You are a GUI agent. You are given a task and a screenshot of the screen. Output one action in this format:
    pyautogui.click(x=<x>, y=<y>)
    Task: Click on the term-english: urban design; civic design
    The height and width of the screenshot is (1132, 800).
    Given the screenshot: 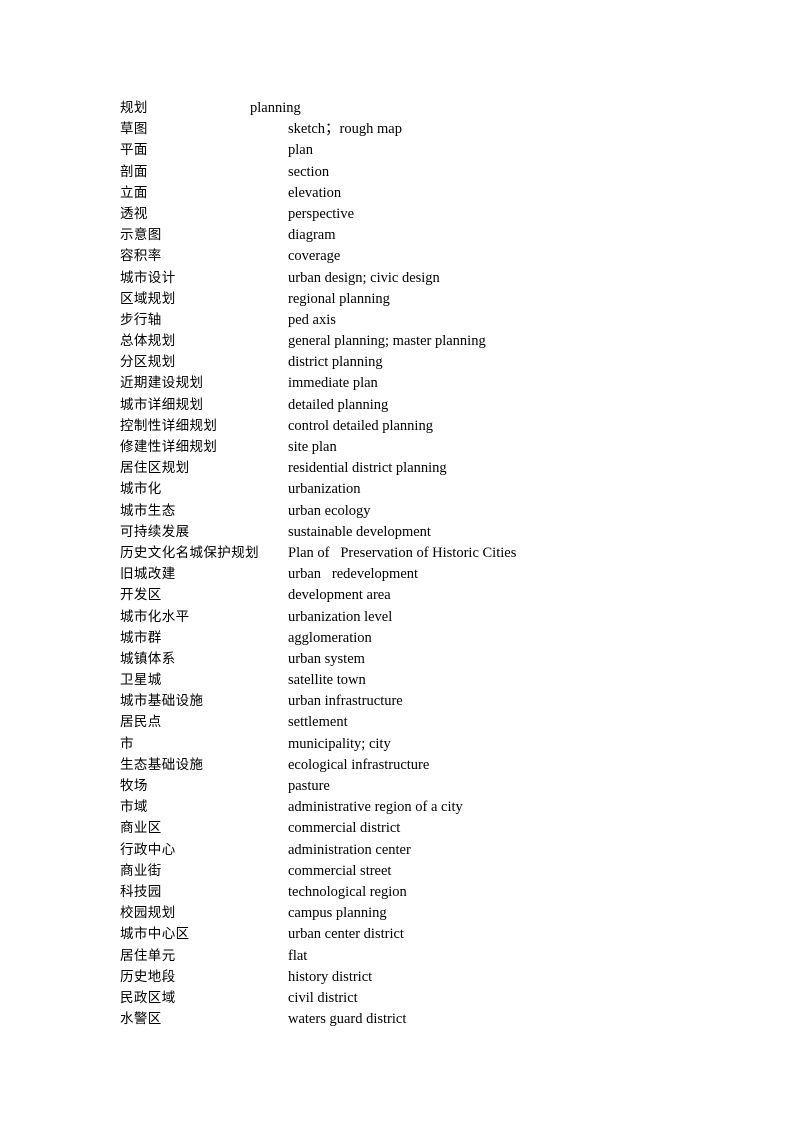 What is the action you would take?
    pyautogui.click(x=364, y=277)
    